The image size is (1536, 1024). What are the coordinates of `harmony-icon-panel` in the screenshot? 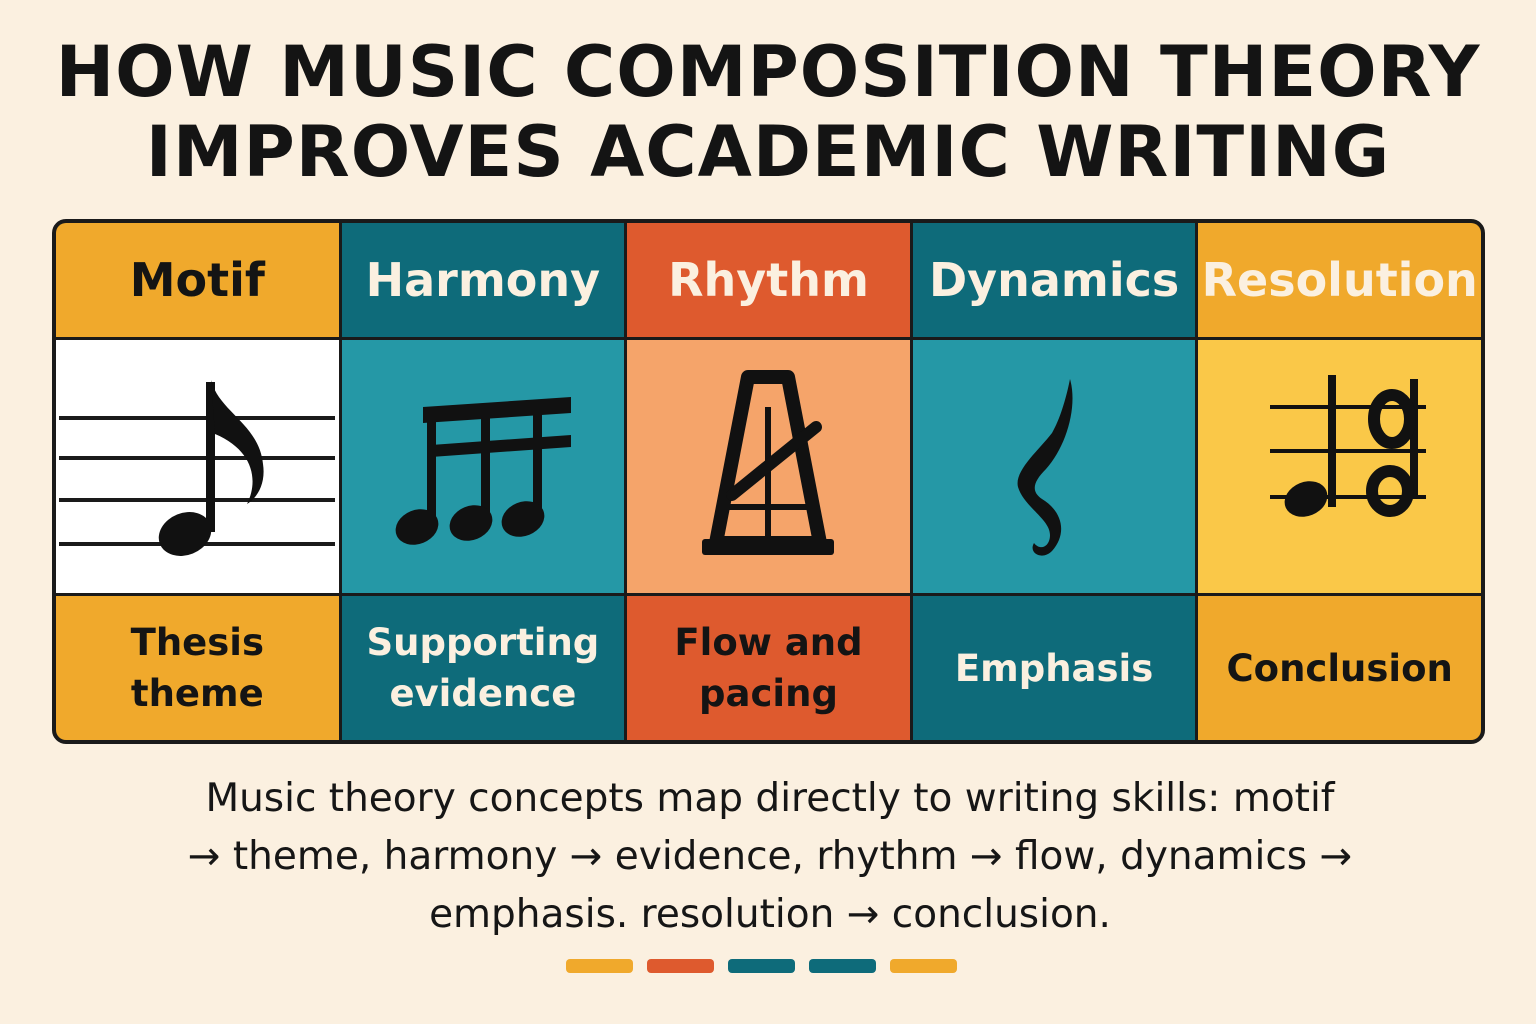 It's located at (483, 466).